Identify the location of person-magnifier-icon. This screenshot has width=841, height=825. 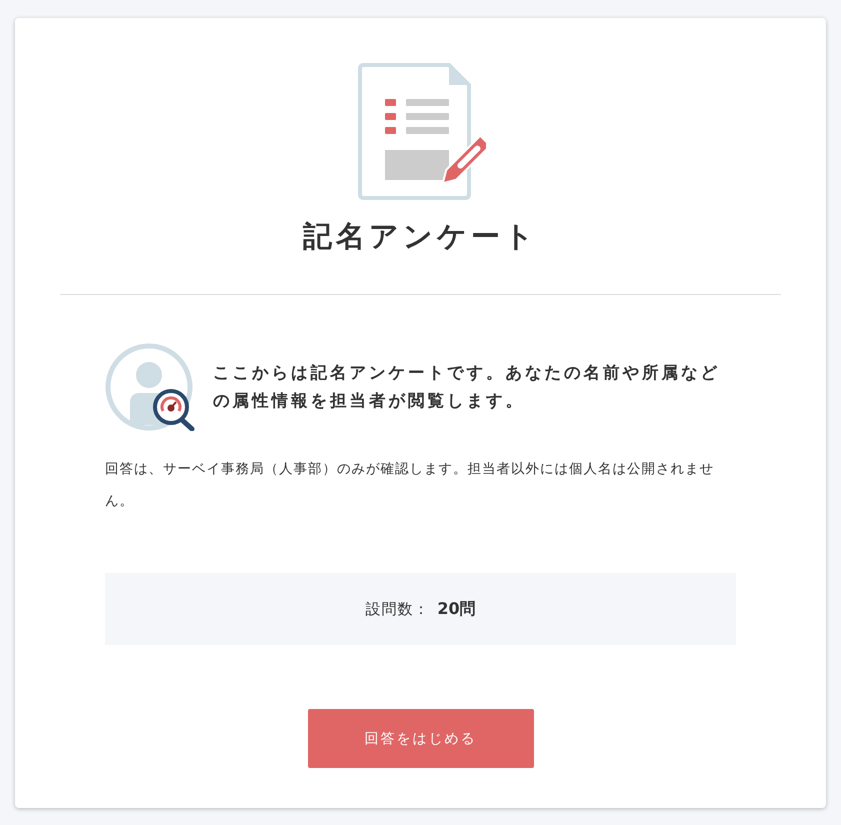
(151, 387).